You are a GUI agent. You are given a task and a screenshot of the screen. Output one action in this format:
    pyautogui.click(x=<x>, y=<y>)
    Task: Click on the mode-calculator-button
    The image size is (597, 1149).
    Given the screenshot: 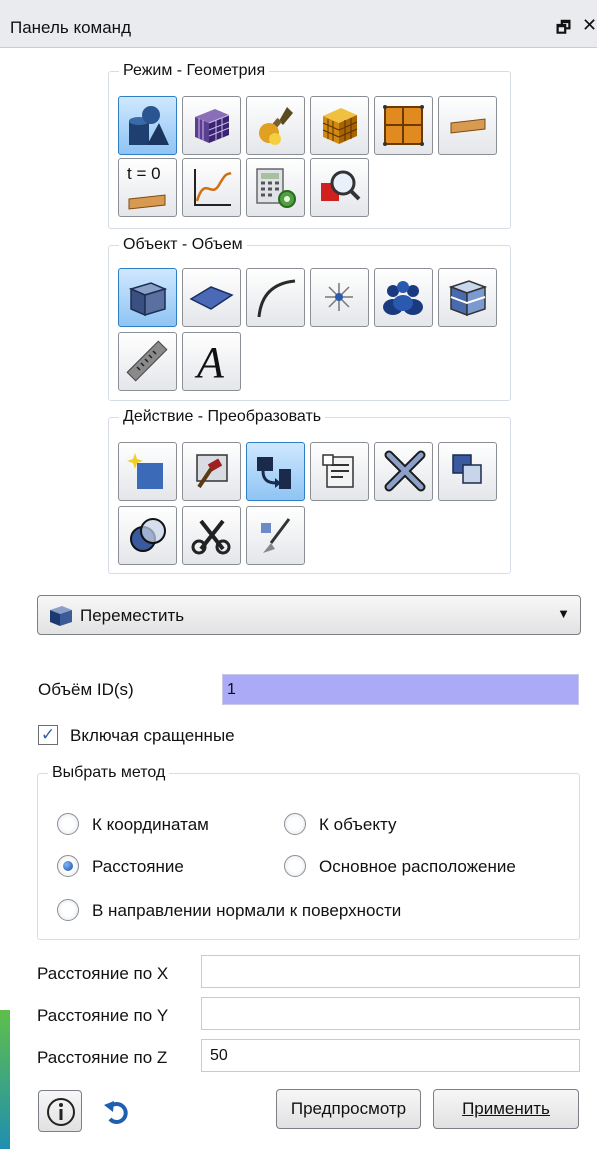 What is the action you would take?
    pyautogui.click(x=275, y=187)
    